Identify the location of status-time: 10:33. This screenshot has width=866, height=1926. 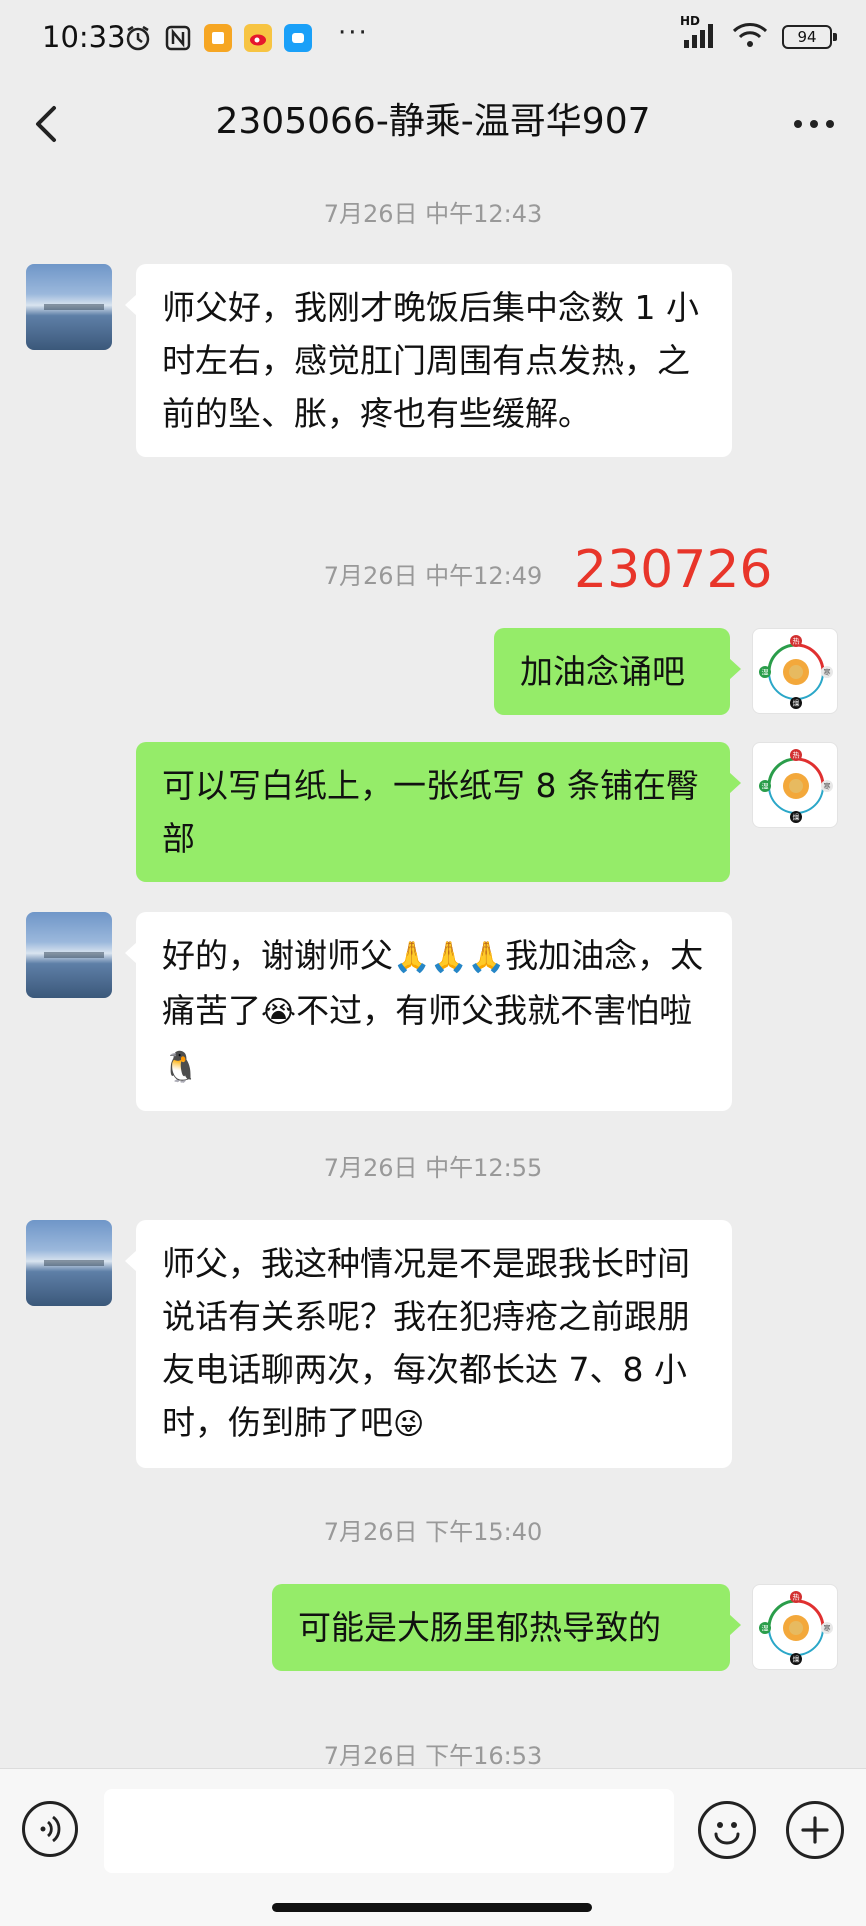
(84, 37).